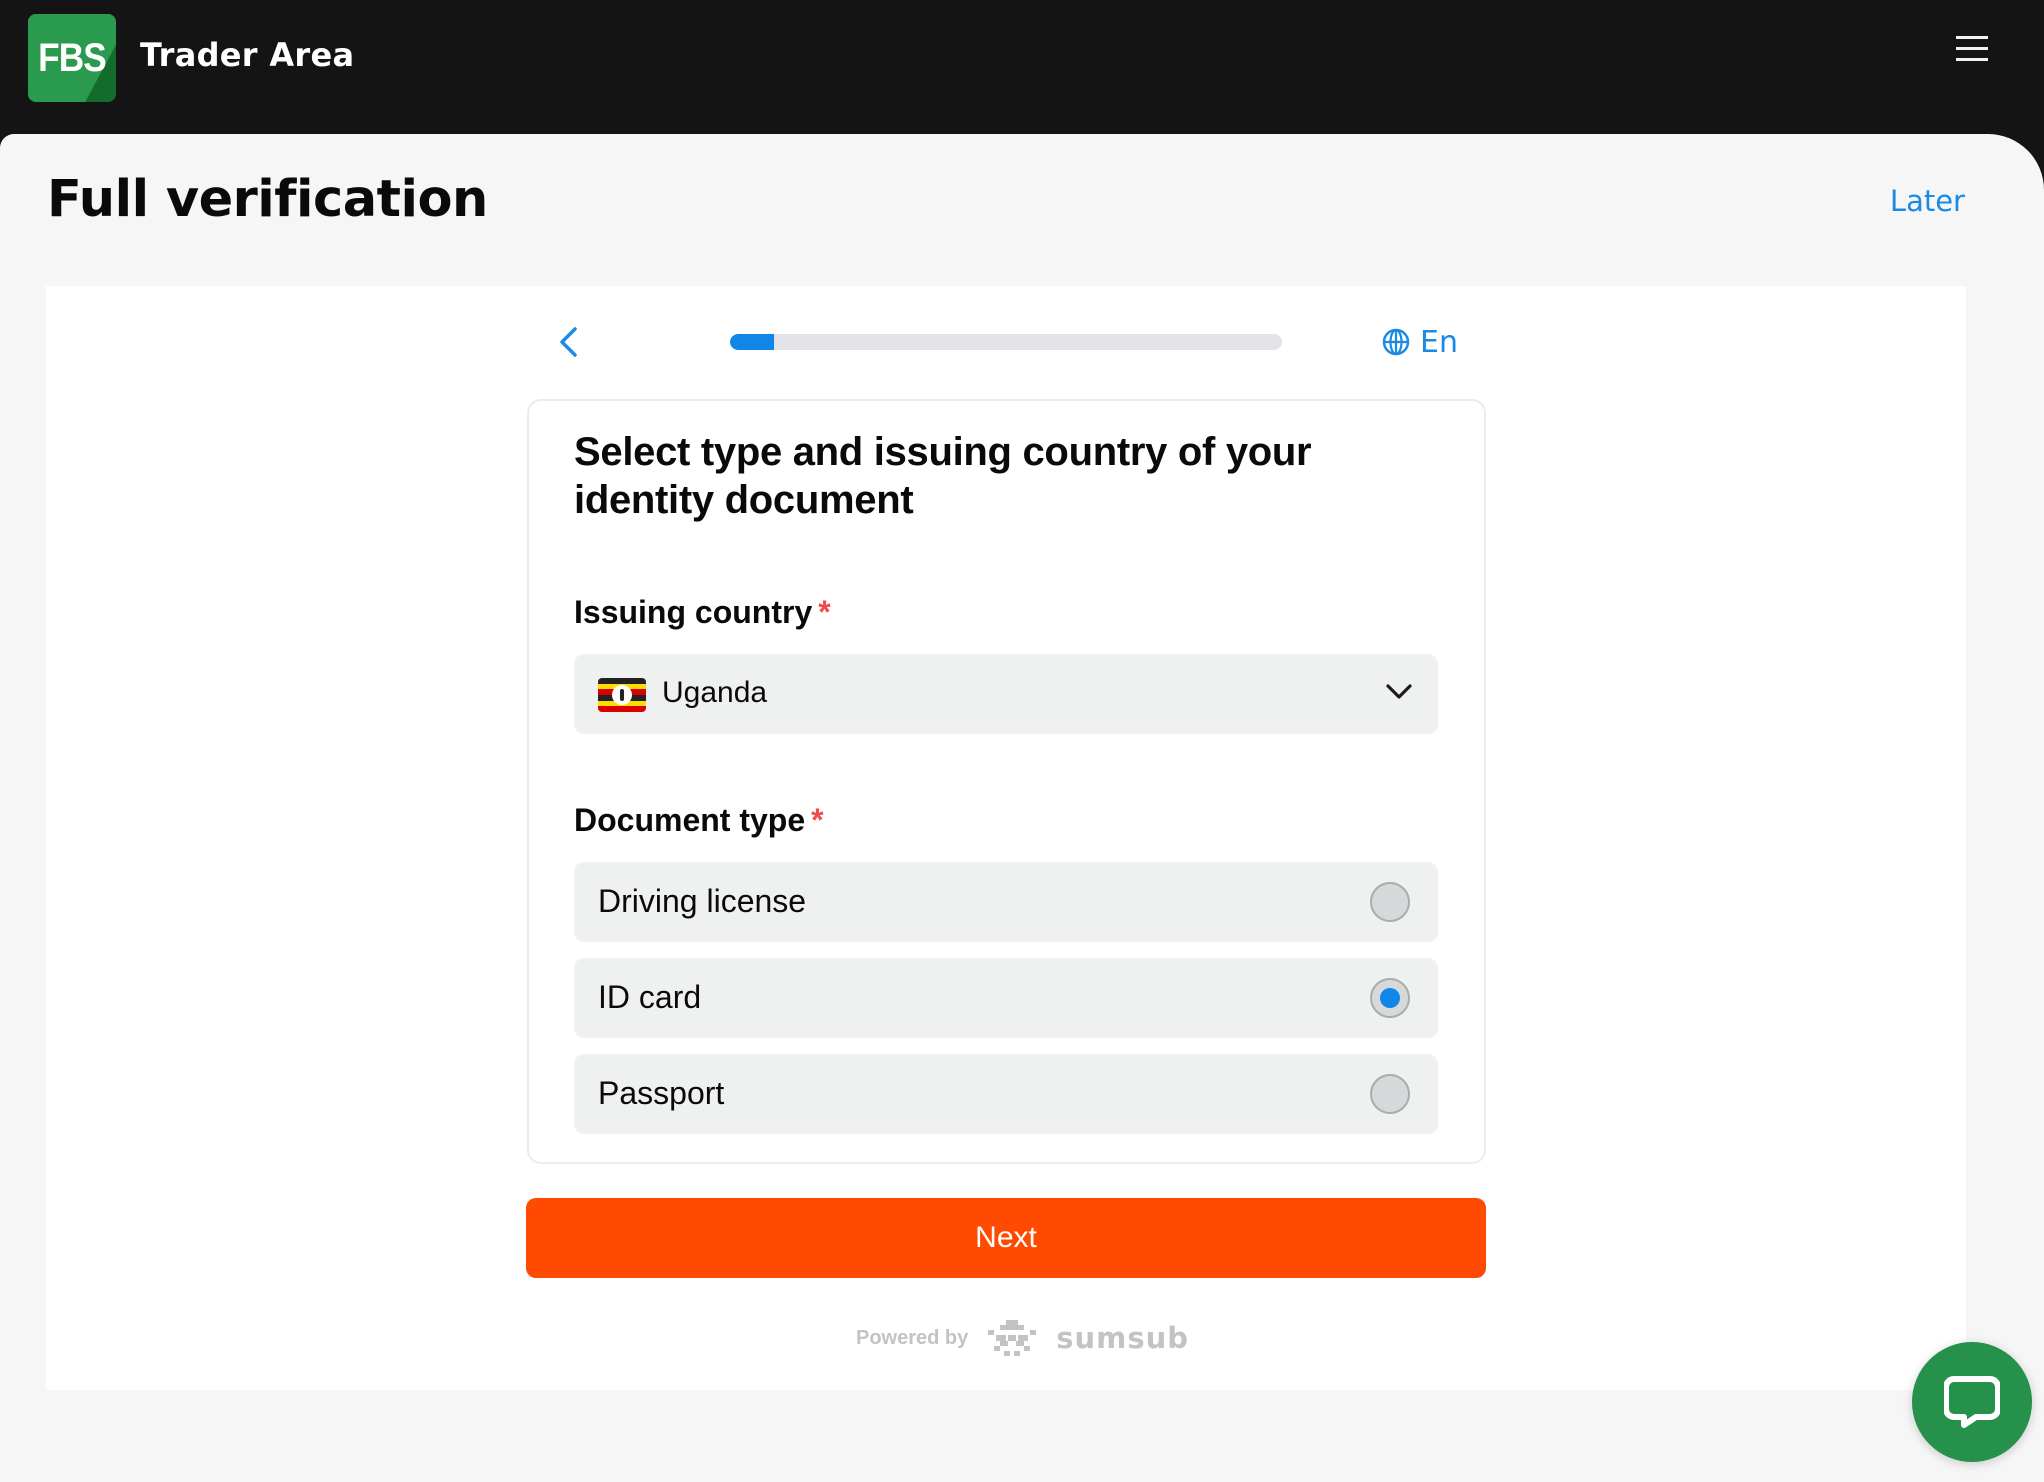 Image resolution: width=2044 pixels, height=1482 pixels. I want to click on document-option-driving-license: Driving license, so click(1006, 902).